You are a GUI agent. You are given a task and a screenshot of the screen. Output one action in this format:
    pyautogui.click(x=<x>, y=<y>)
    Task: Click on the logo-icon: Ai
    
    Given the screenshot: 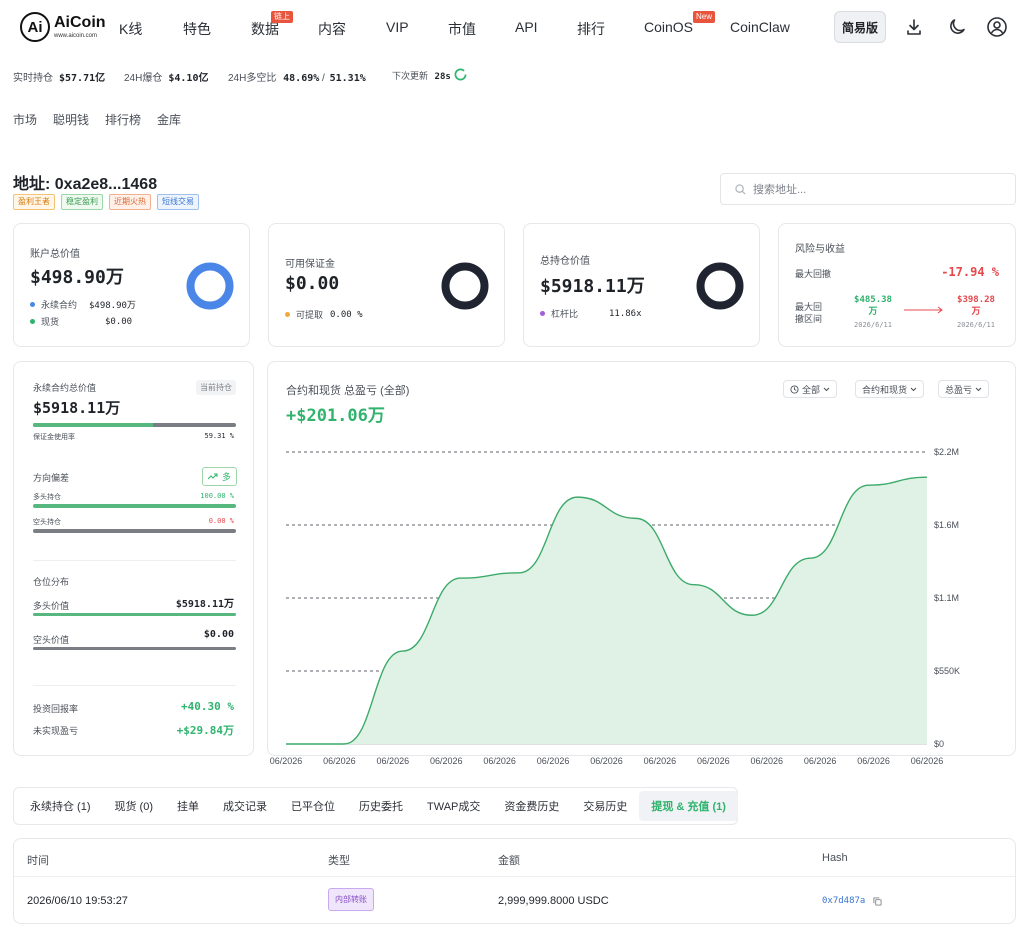 What is the action you would take?
    pyautogui.click(x=35, y=27)
    